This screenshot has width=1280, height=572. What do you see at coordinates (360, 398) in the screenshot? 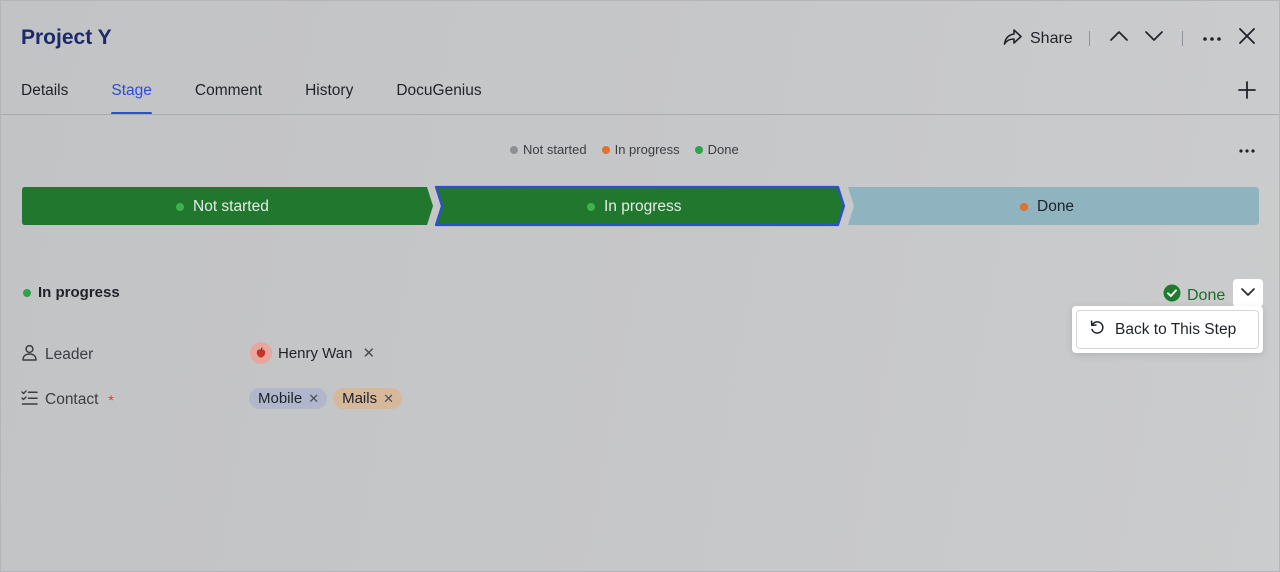
I see `tag-label: Mails` at bounding box center [360, 398].